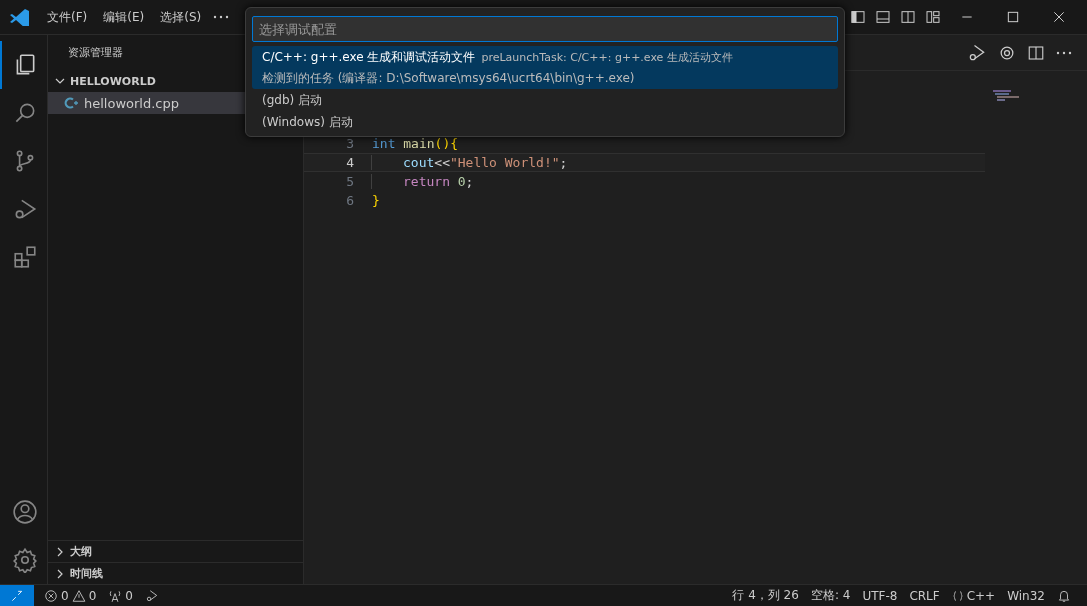 This screenshot has height=606, width=1087. What do you see at coordinates (957, 595) in the screenshot?
I see `braces-icon` at bounding box center [957, 595].